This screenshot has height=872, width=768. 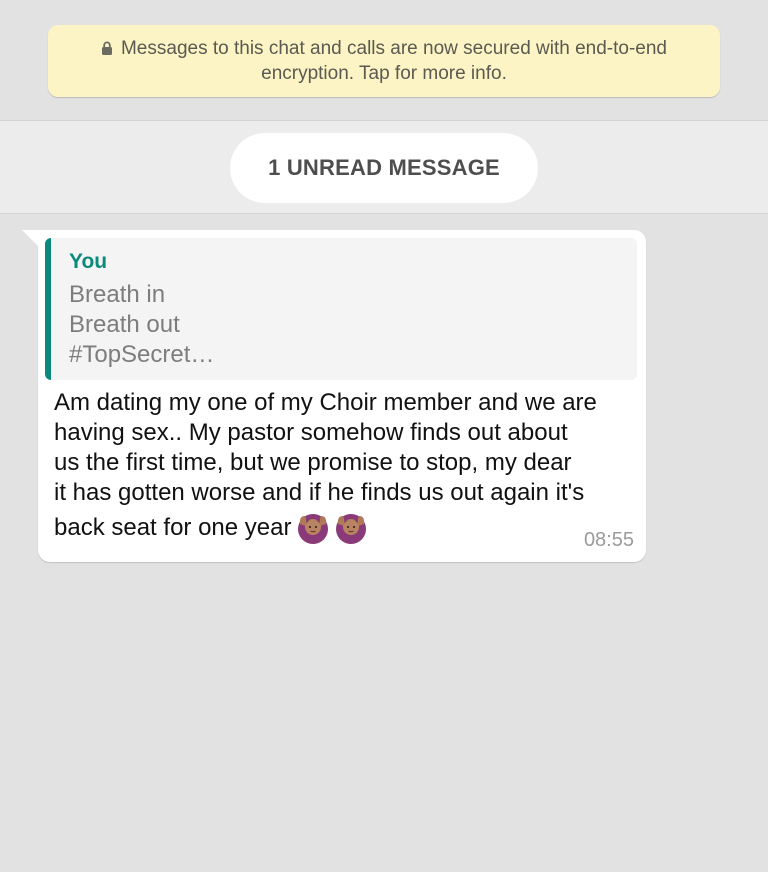 I want to click on lock-icon, so click(x=106, y=48).